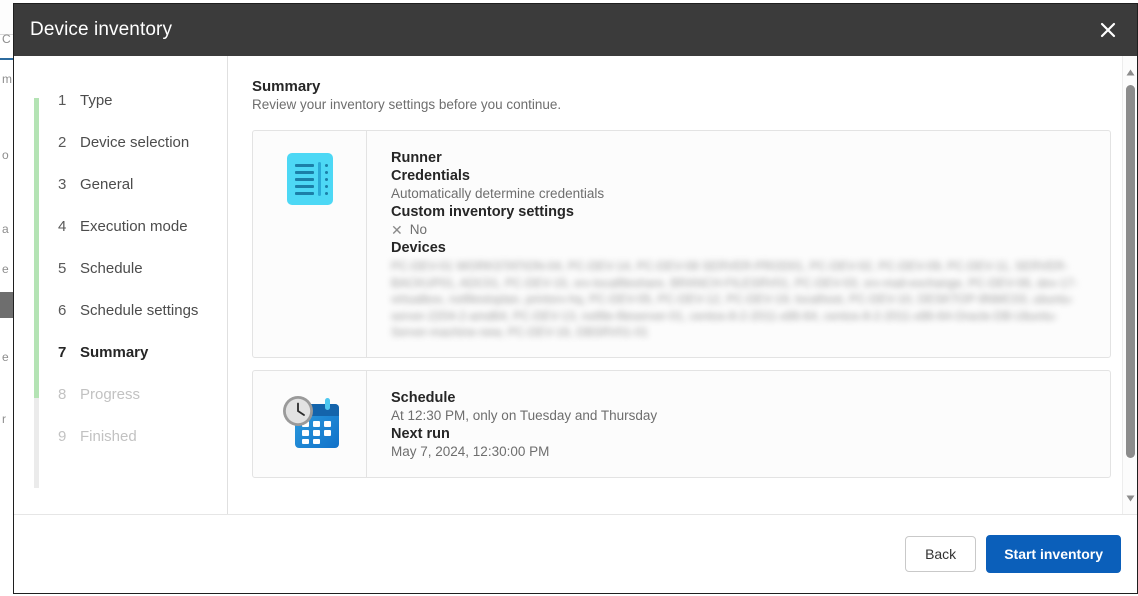 The image size is (1138, 596). What do you see at coordinates (120, 407) in the screenshot?
I see `sidebar-item-progress: 8 Progress` at bounding box center [120, 407].